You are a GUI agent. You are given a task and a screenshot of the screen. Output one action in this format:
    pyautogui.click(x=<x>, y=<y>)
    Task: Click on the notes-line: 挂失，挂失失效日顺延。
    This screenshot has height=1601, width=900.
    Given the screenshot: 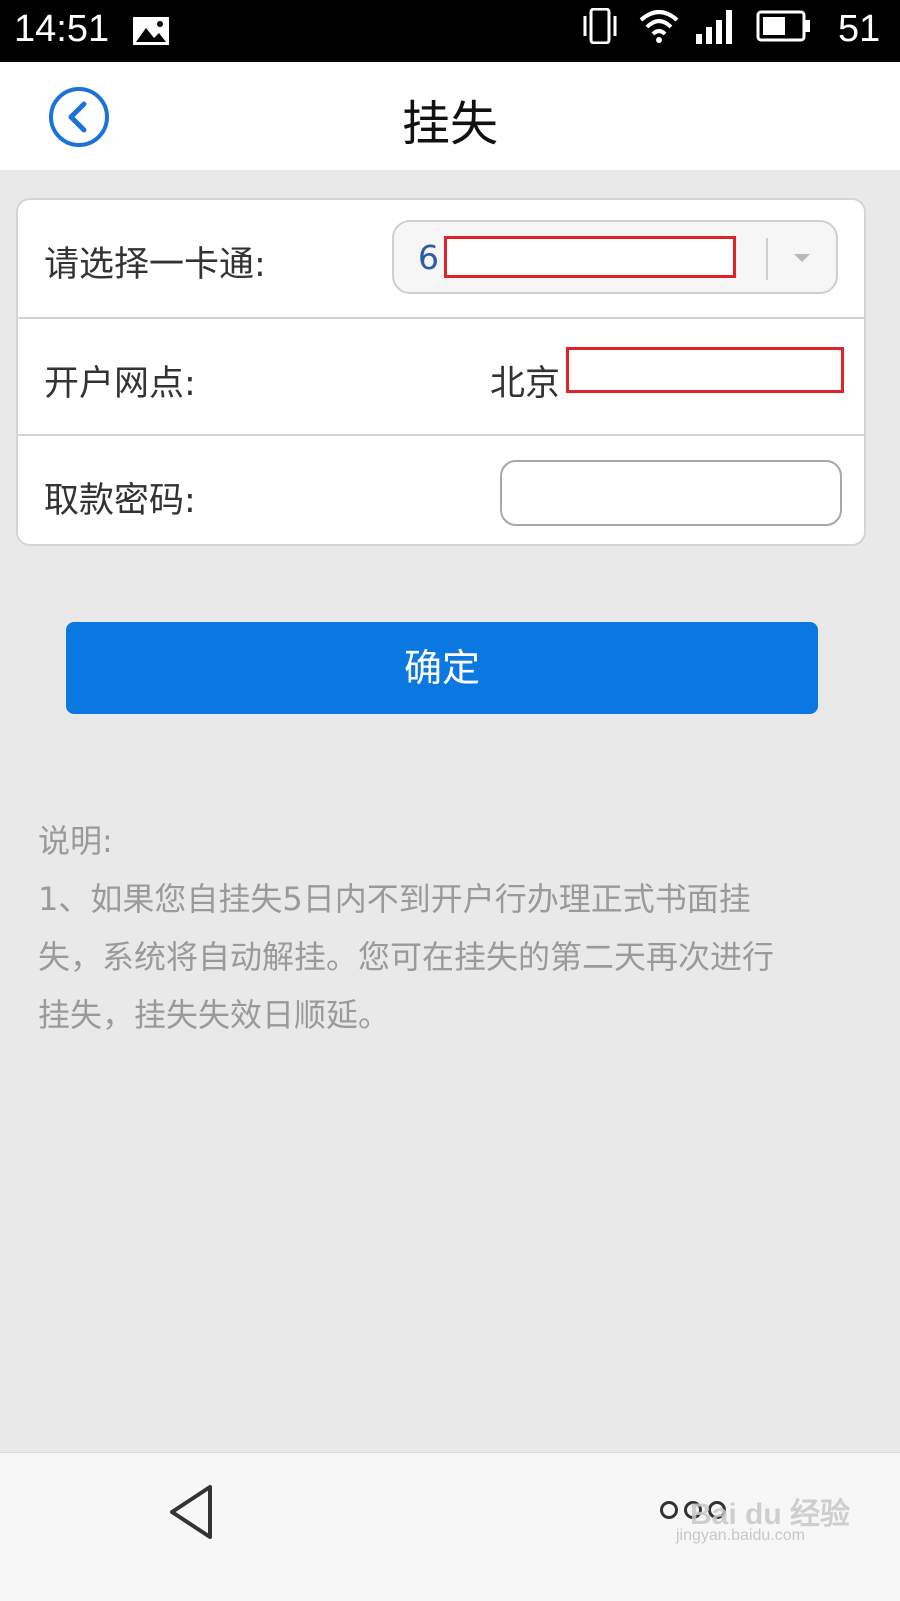 What is the action you would take?
    pyautogui.click(x=214, y=1015)
    